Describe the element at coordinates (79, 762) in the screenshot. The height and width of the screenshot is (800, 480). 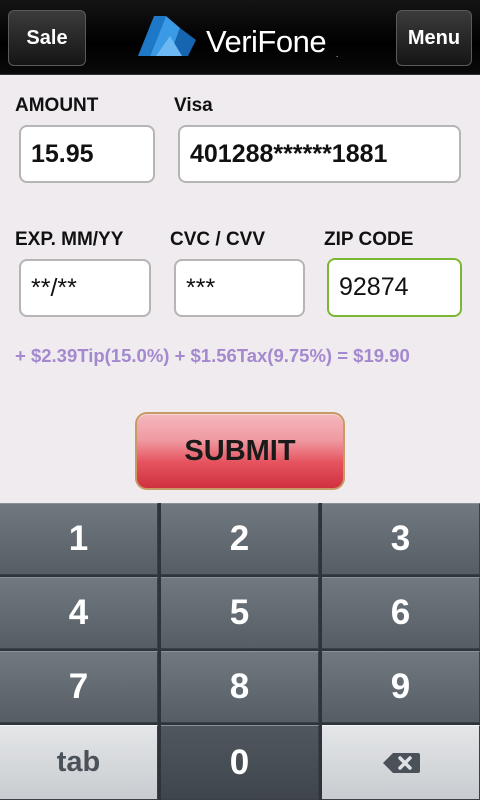
I see `tab-key: tab` at that location.